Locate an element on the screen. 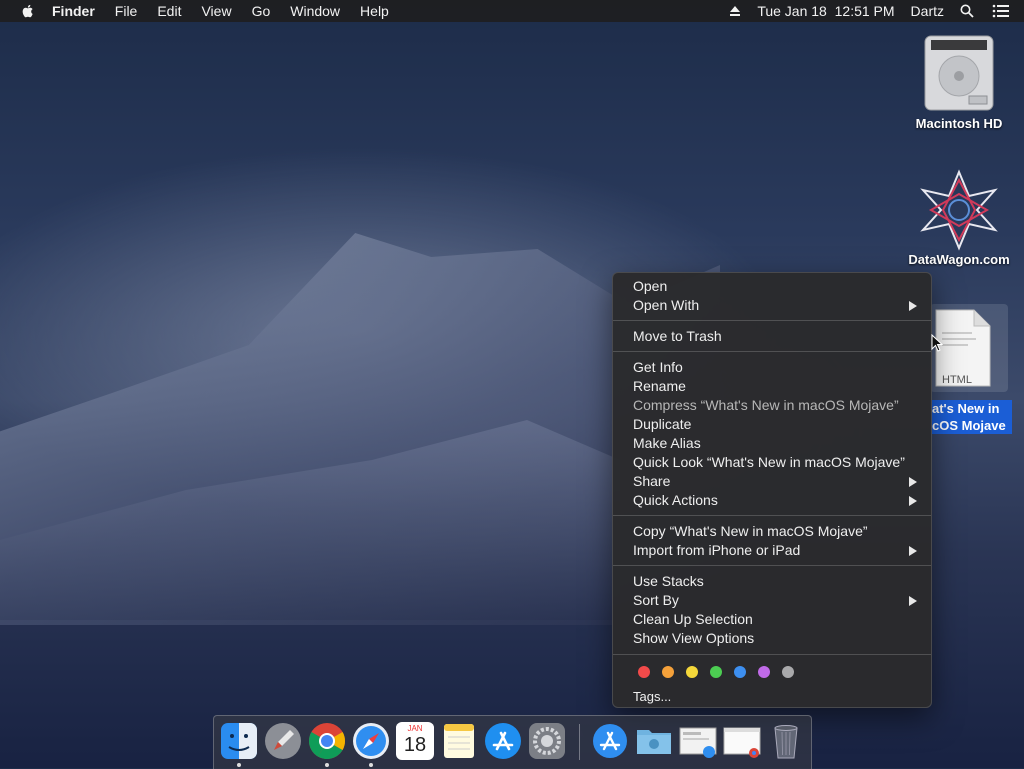 The image size is (1024, 769). clock-datetime: Tue Jan 18 12:51 PM is located at coordinates (825, 11).